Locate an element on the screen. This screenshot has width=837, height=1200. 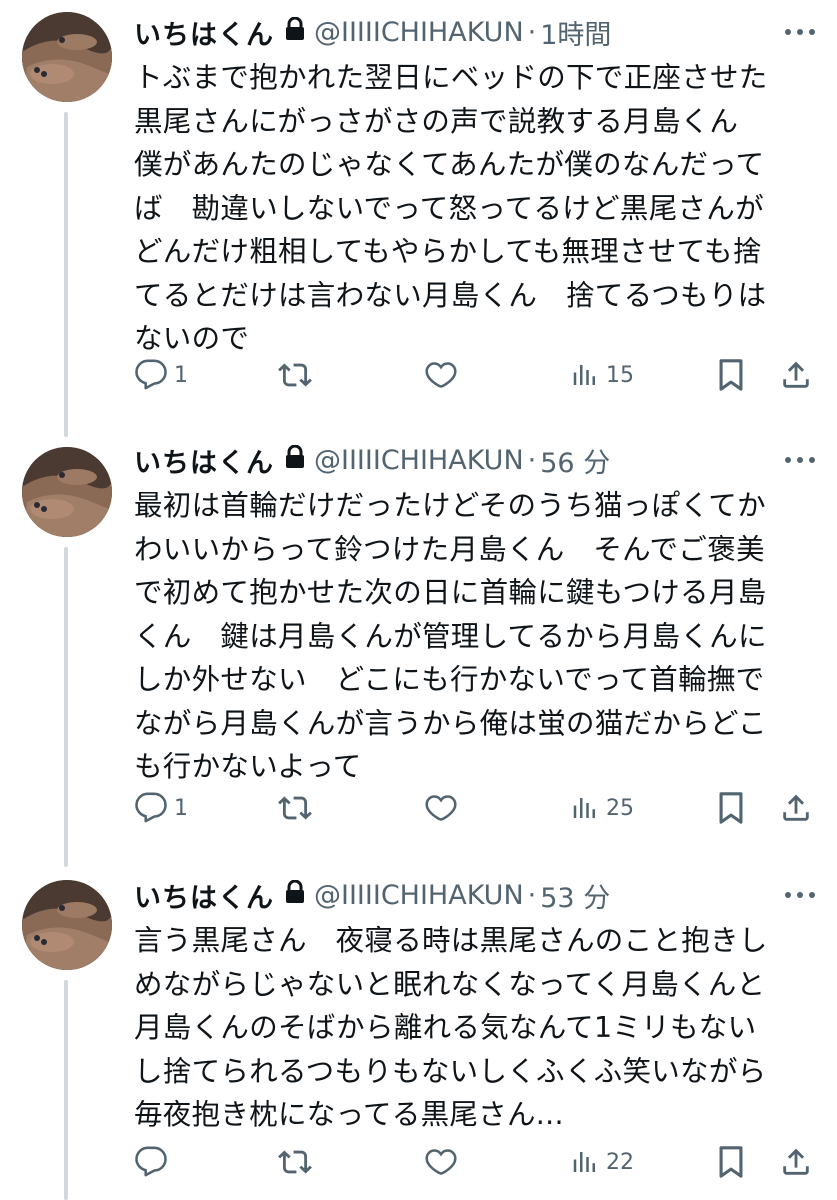
reply-button is located at coordinates (154, 1162).